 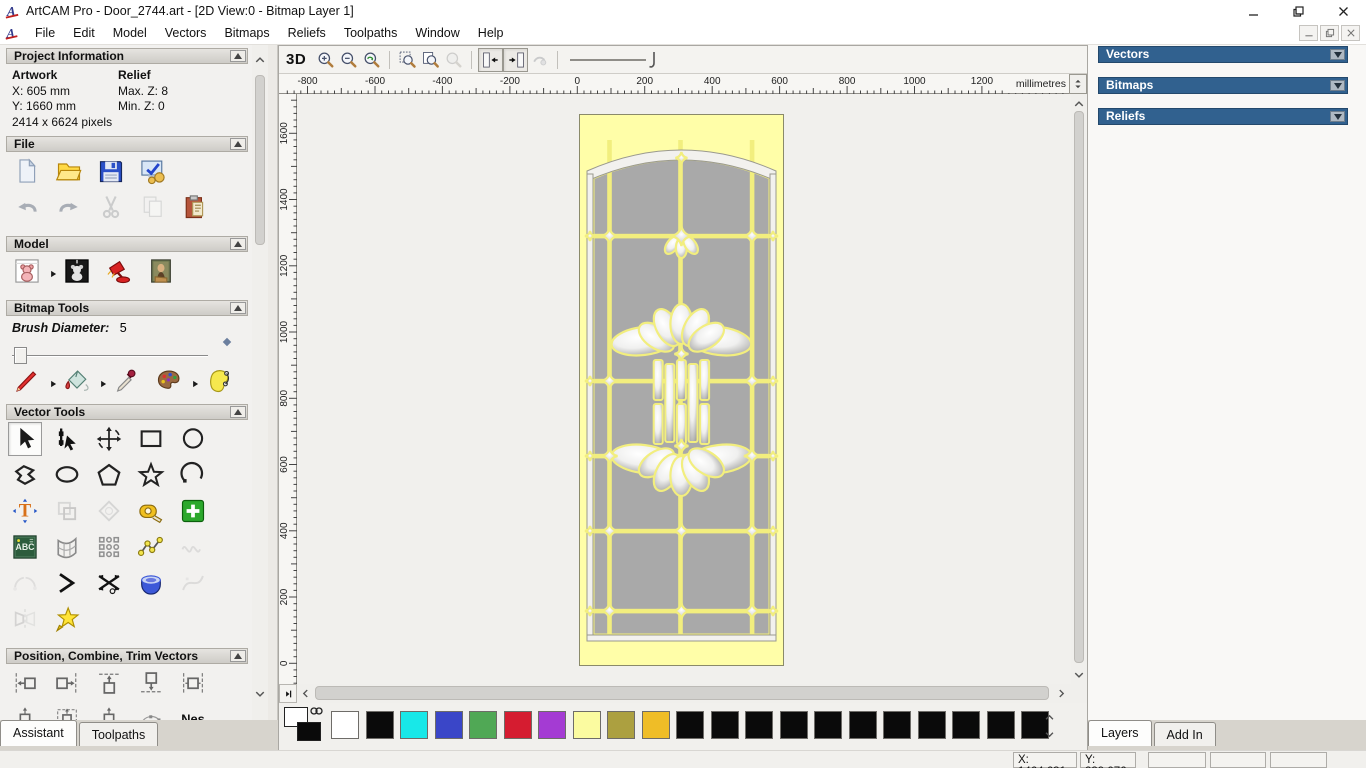 What do you see at coordinates (1078, 84) in the screenshot?
I see `units-spinner-button` at bounding box center [1078, 84].